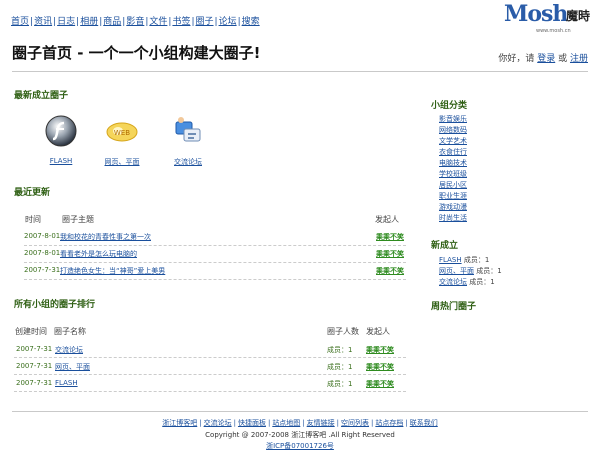 This screenshot has width=600, height=452. I want to click on row-group-link: FLASH, so click(66, 383).